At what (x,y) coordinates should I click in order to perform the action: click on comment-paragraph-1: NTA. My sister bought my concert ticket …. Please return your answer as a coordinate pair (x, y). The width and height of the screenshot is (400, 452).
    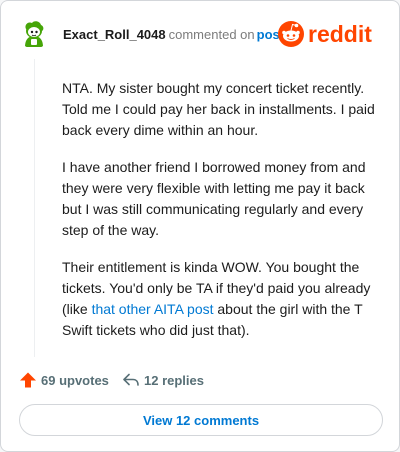
    Looking at the image, I should click on (218, 109).